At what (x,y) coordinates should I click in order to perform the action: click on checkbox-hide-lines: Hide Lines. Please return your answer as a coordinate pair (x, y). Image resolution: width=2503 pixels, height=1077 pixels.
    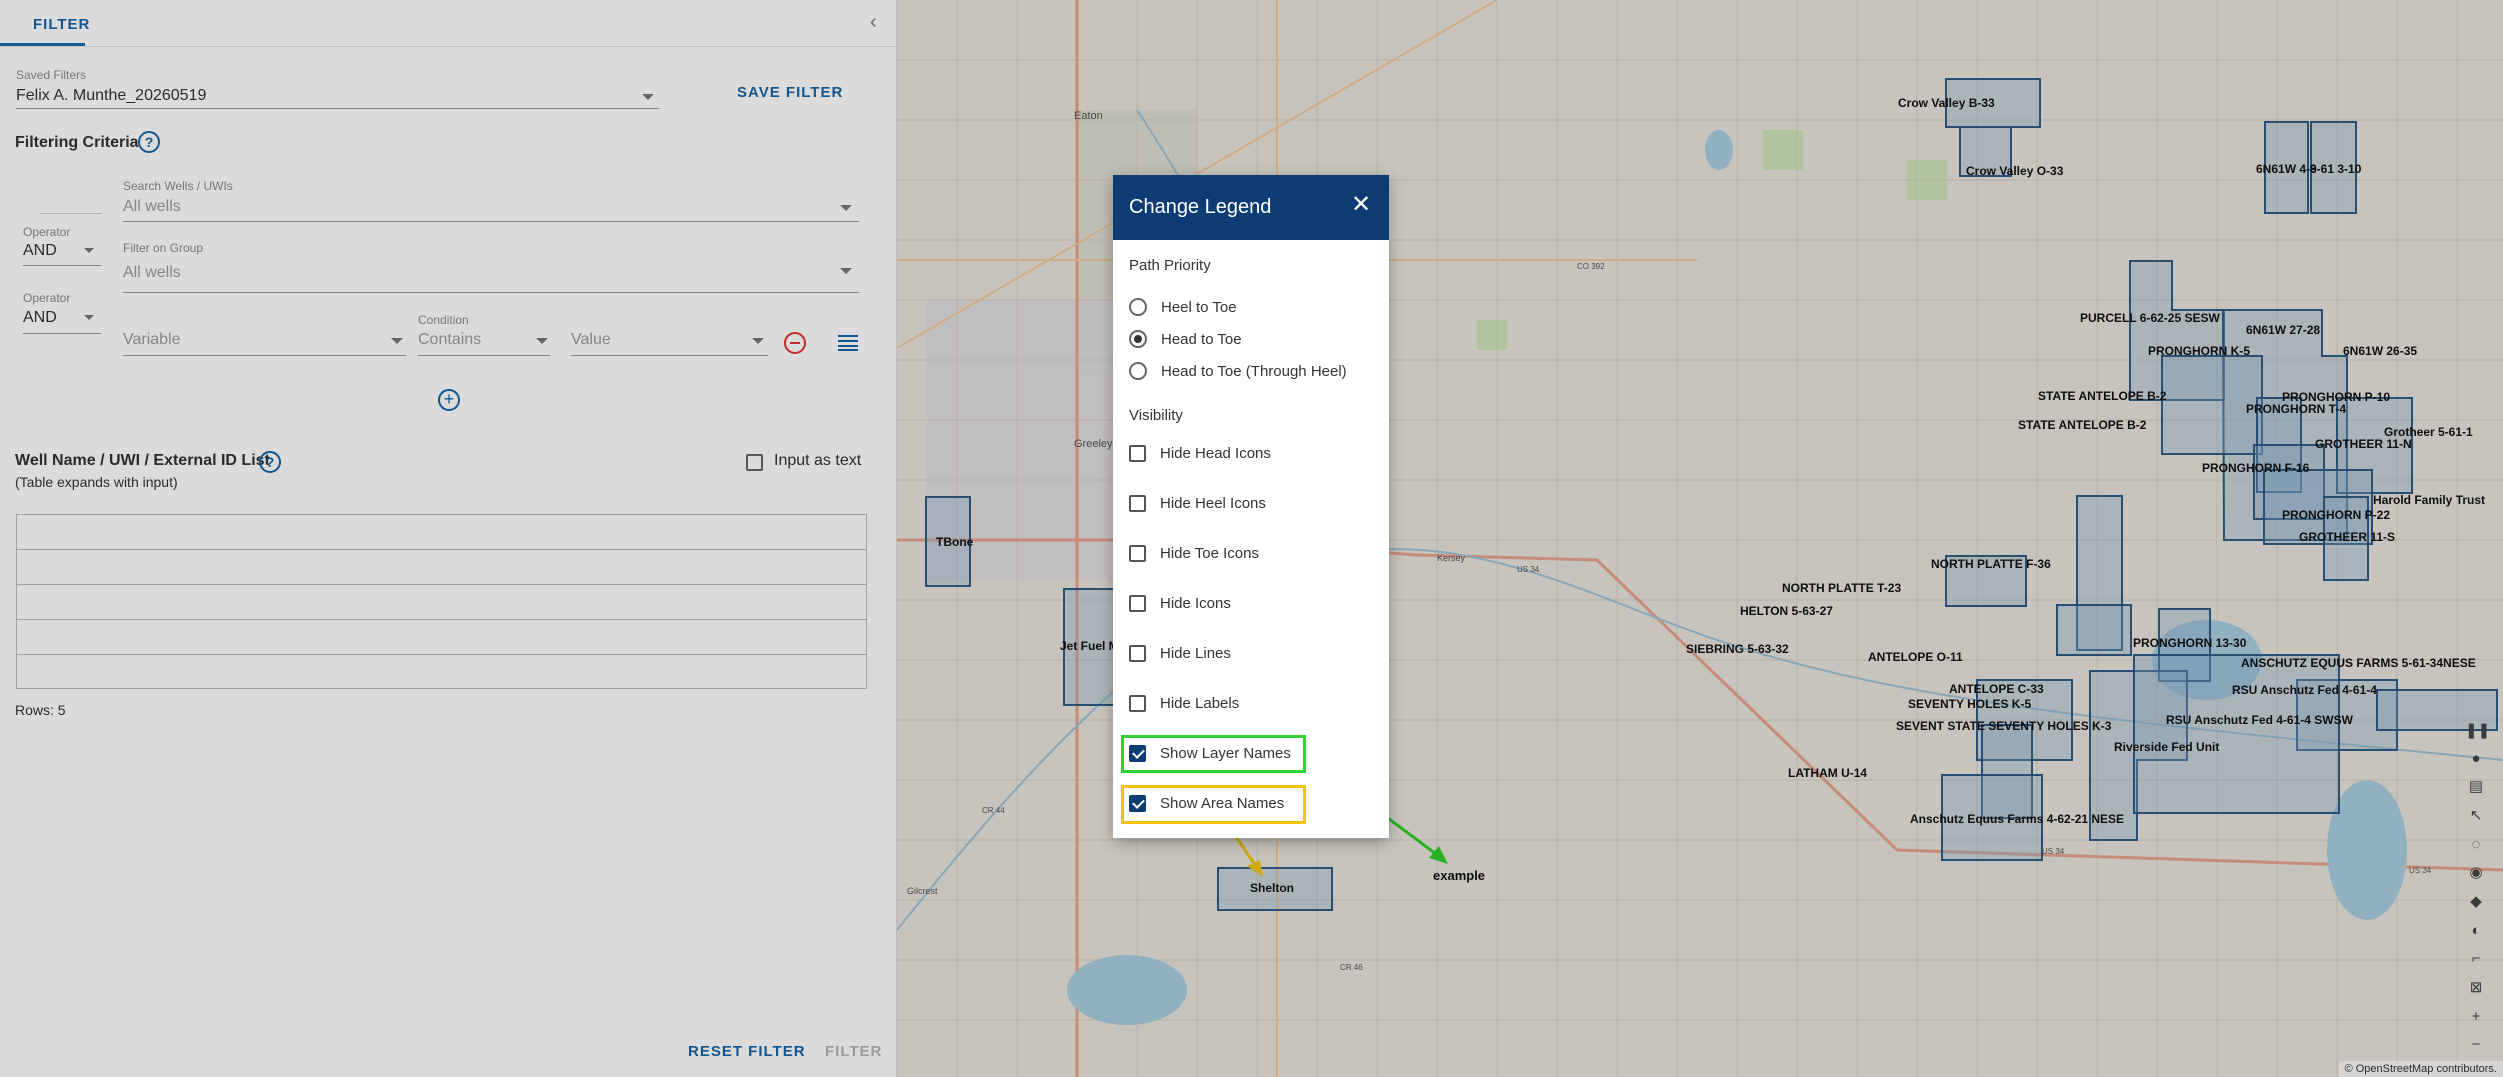
    Looking at the image, I should click on (1180, 653).